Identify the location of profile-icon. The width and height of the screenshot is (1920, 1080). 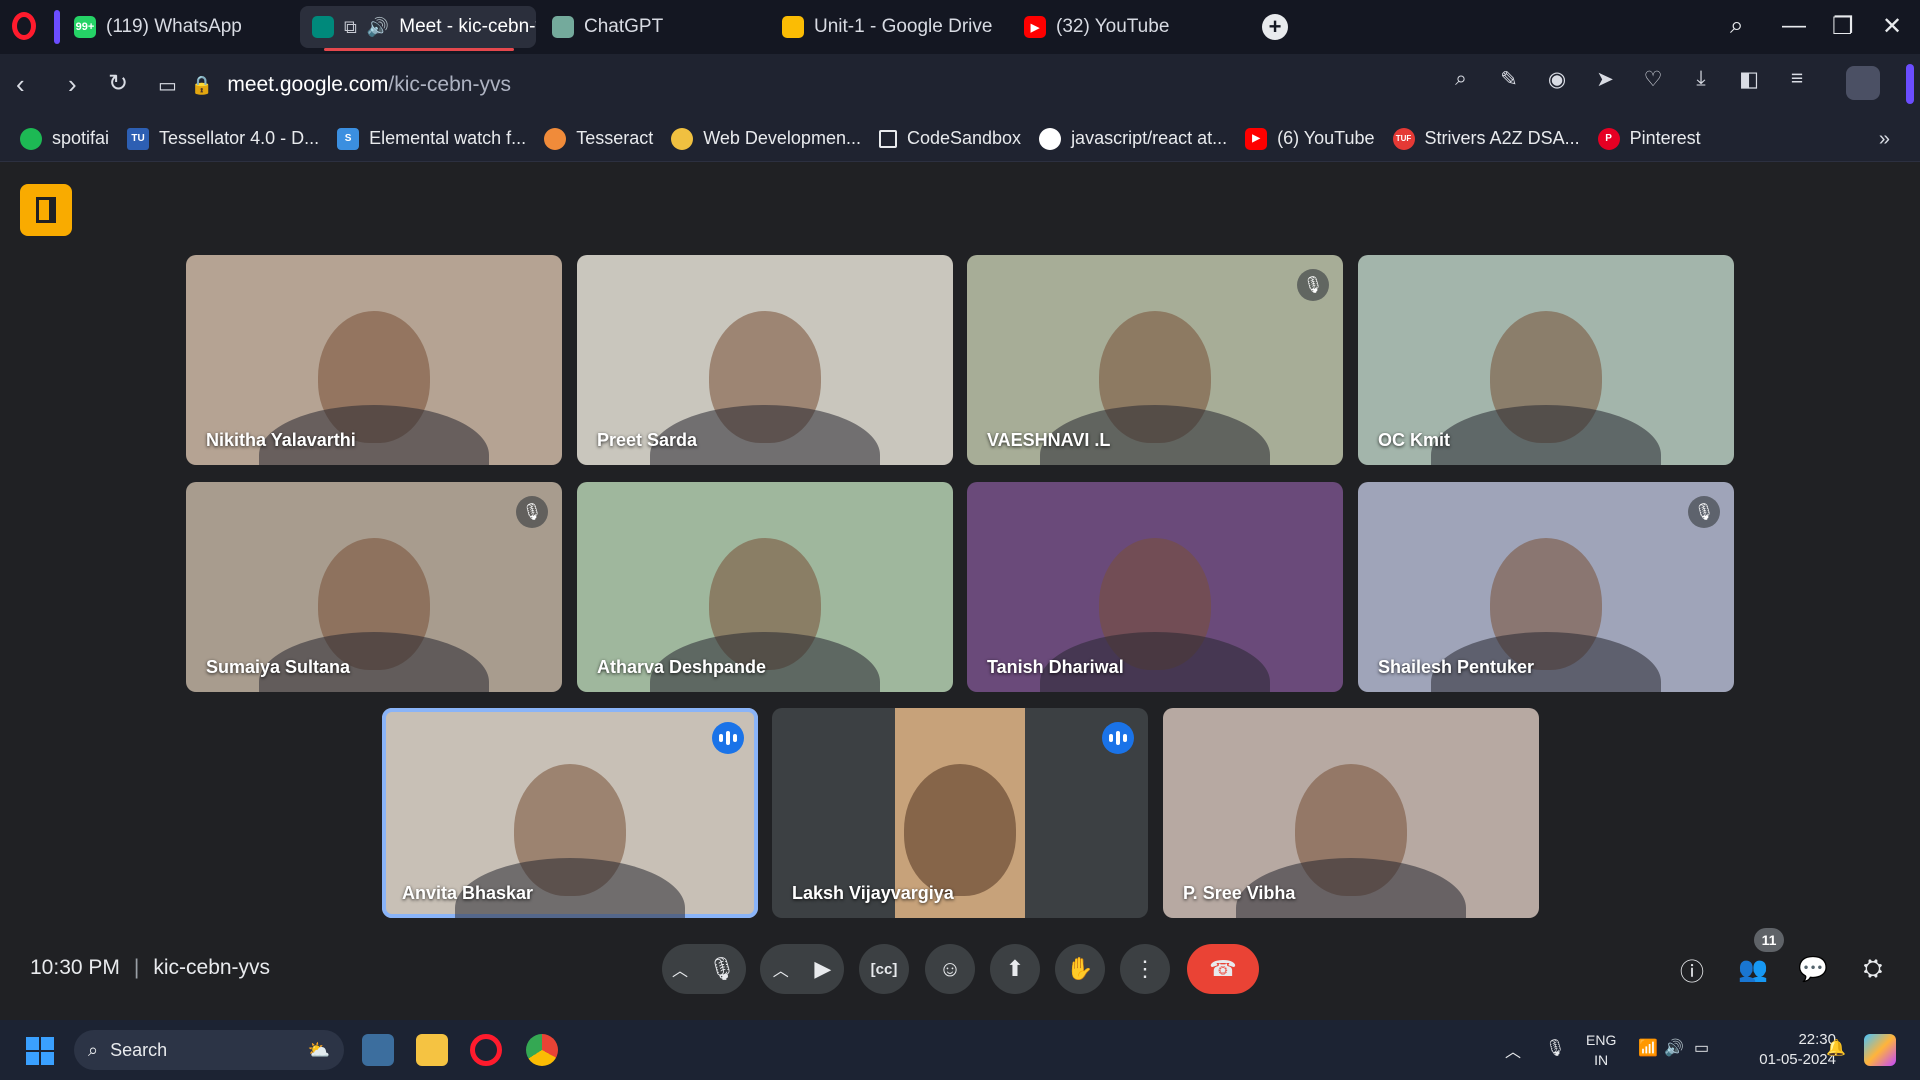
(1863, 83).